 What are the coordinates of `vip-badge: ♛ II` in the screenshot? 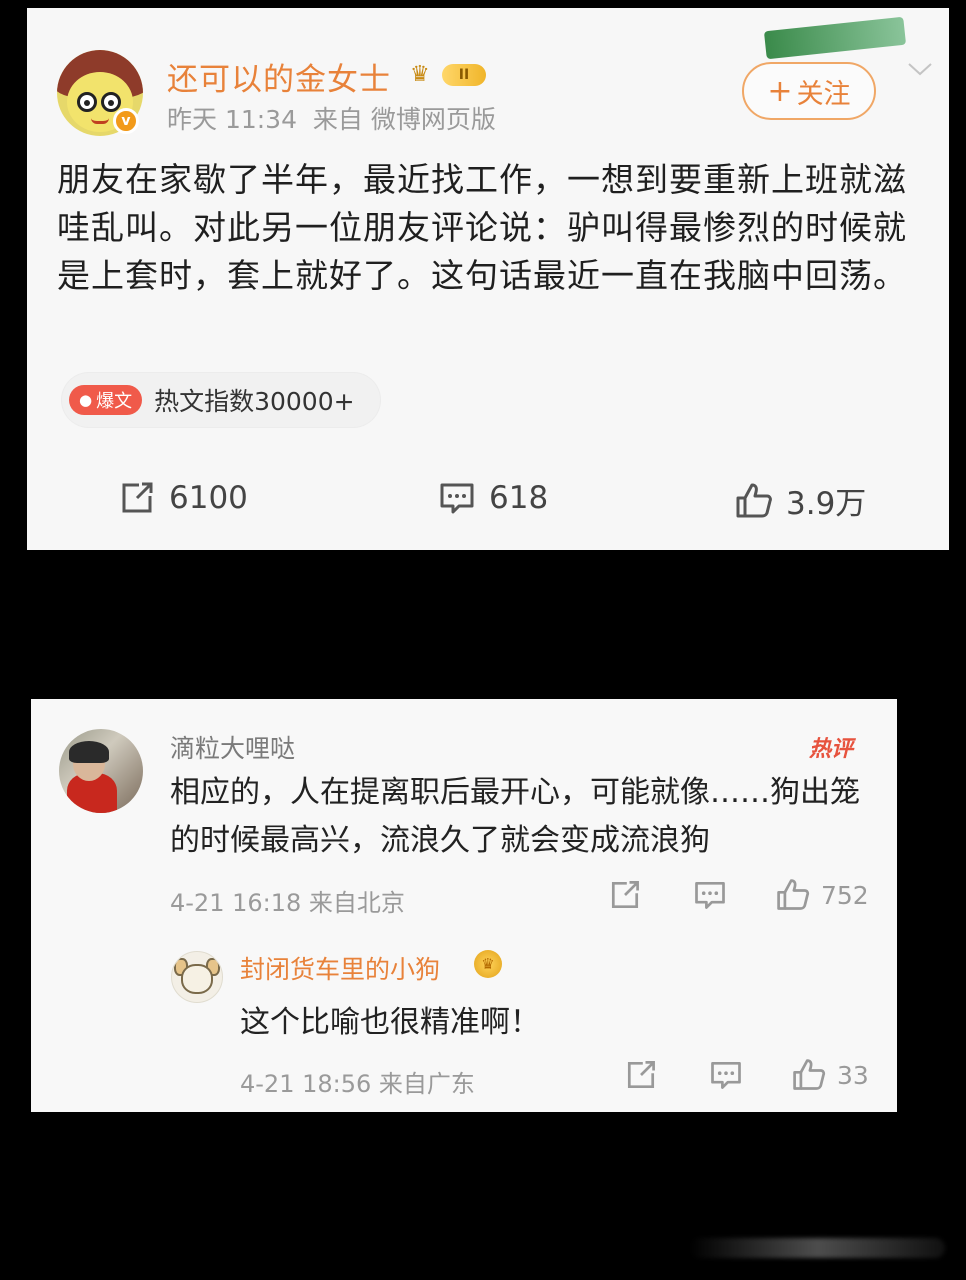 It's located at (448, 75).